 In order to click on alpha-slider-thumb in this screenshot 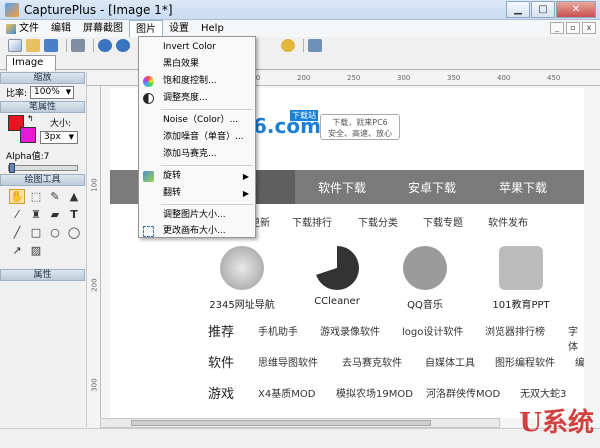, I will do `click(12, 168)`.